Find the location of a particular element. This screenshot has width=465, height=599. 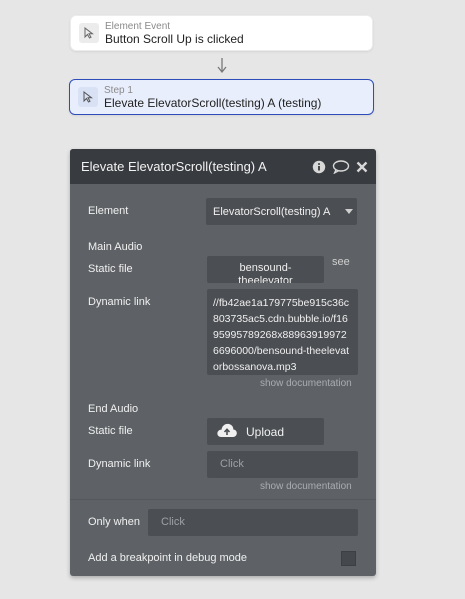

end-dynamic-link-label: Dynamic link is located at coordinates (119, 464).